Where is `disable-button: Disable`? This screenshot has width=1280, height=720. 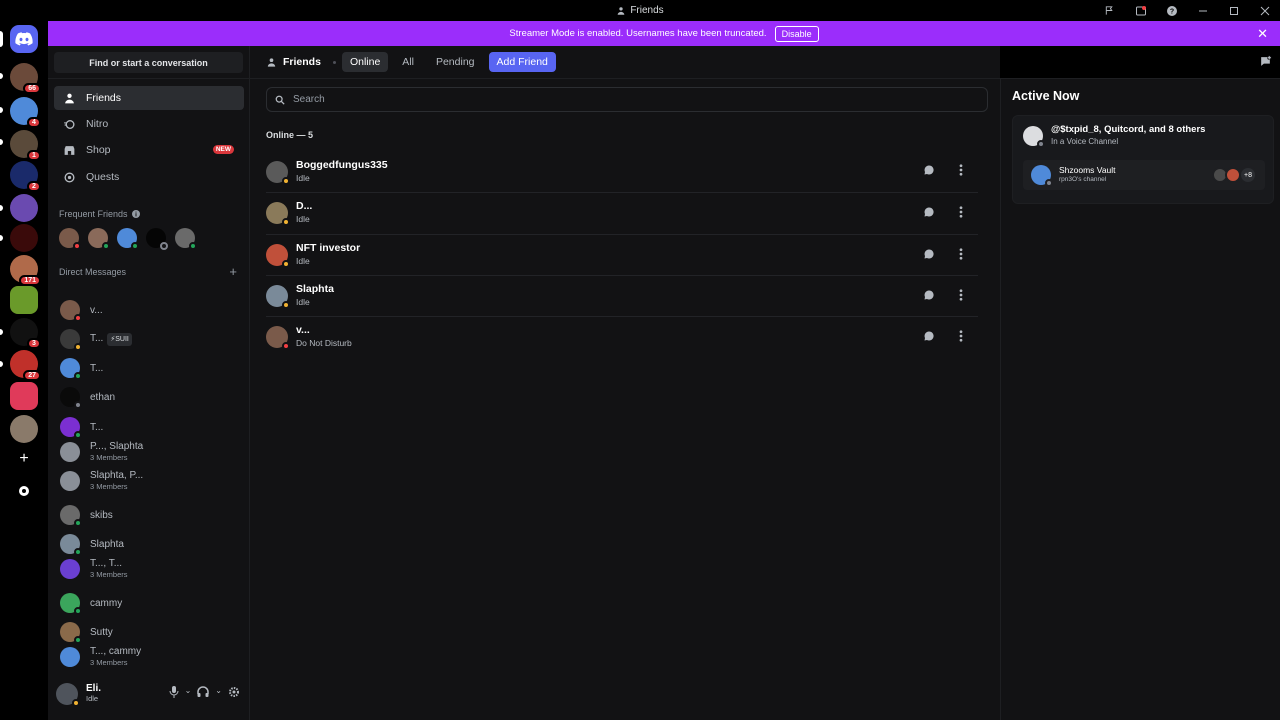 disable-button: Disable is located at coordinates (796, 33).